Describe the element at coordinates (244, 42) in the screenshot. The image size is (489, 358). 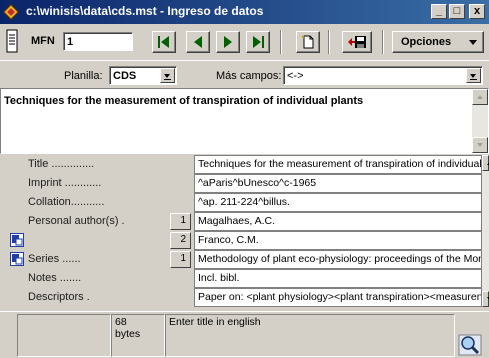
I see `toolbar: MFN Opciones` at that location.